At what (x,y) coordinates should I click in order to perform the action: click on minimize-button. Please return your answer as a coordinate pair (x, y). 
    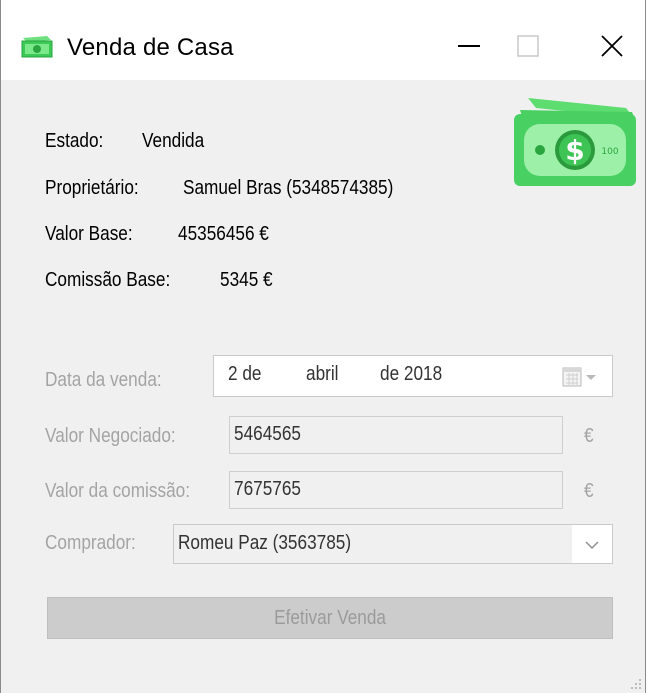
    Looking at the image, I should click on (469, 46).